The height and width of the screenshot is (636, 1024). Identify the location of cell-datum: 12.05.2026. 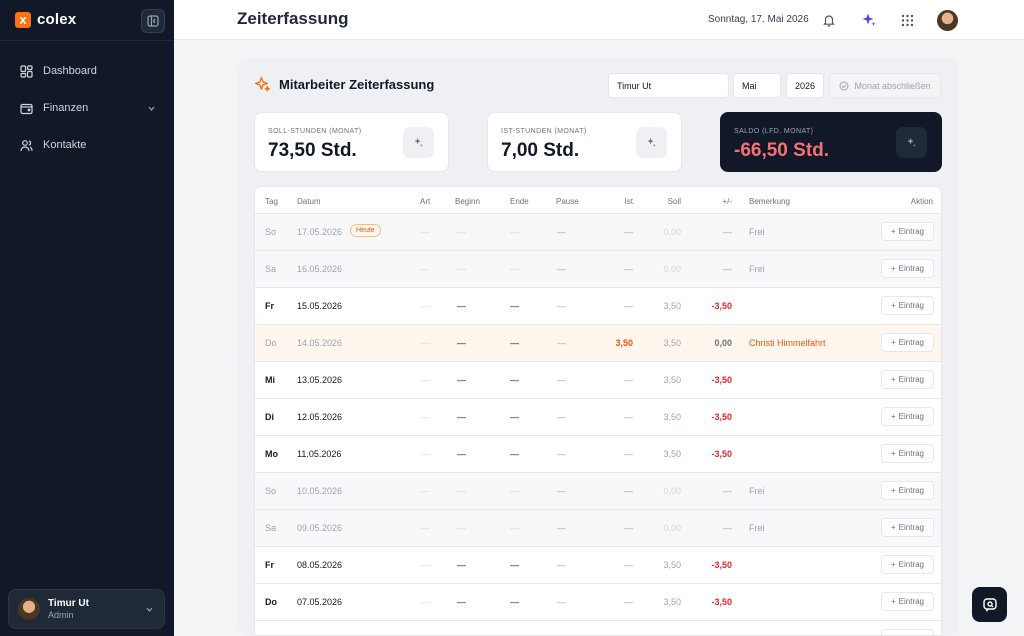
(320, 417).